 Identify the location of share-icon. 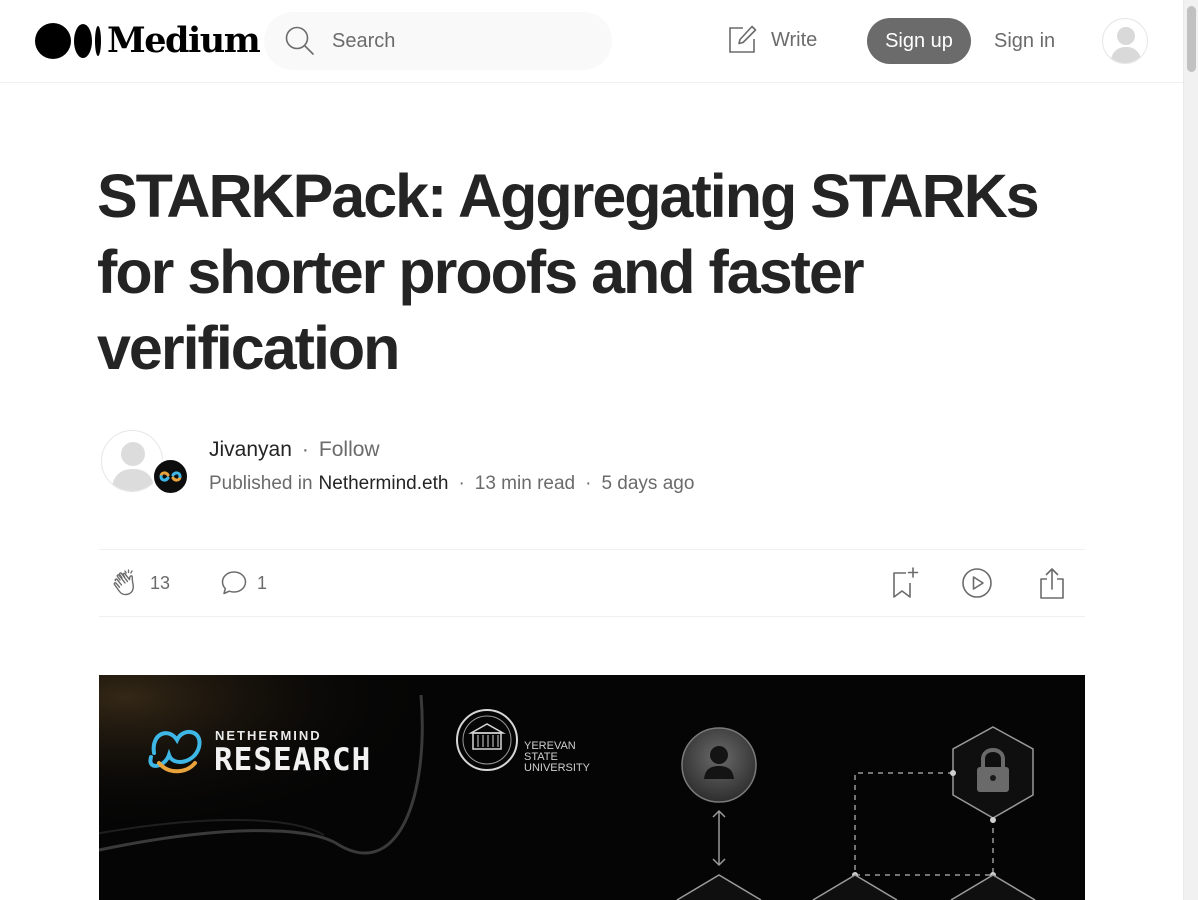
(1052, 583).